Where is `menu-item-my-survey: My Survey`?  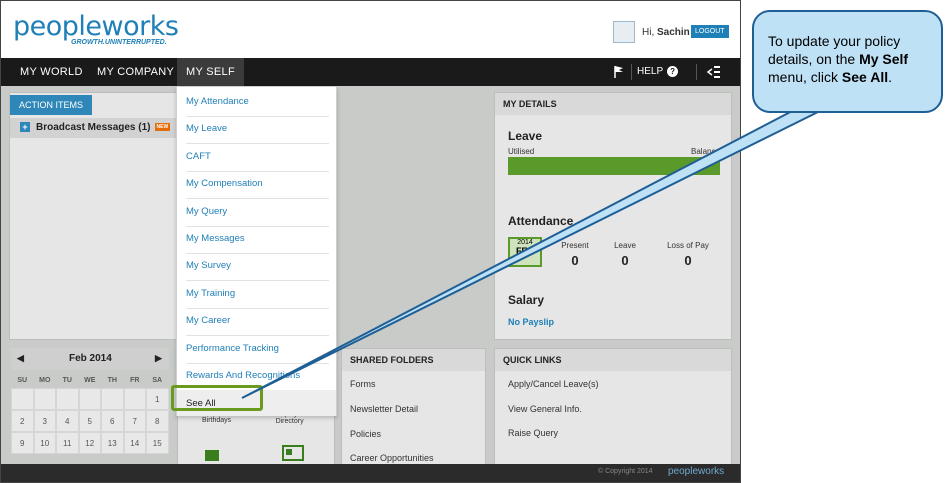 menu-item-my-survey: My Survey is located at coordinates (257, 270).